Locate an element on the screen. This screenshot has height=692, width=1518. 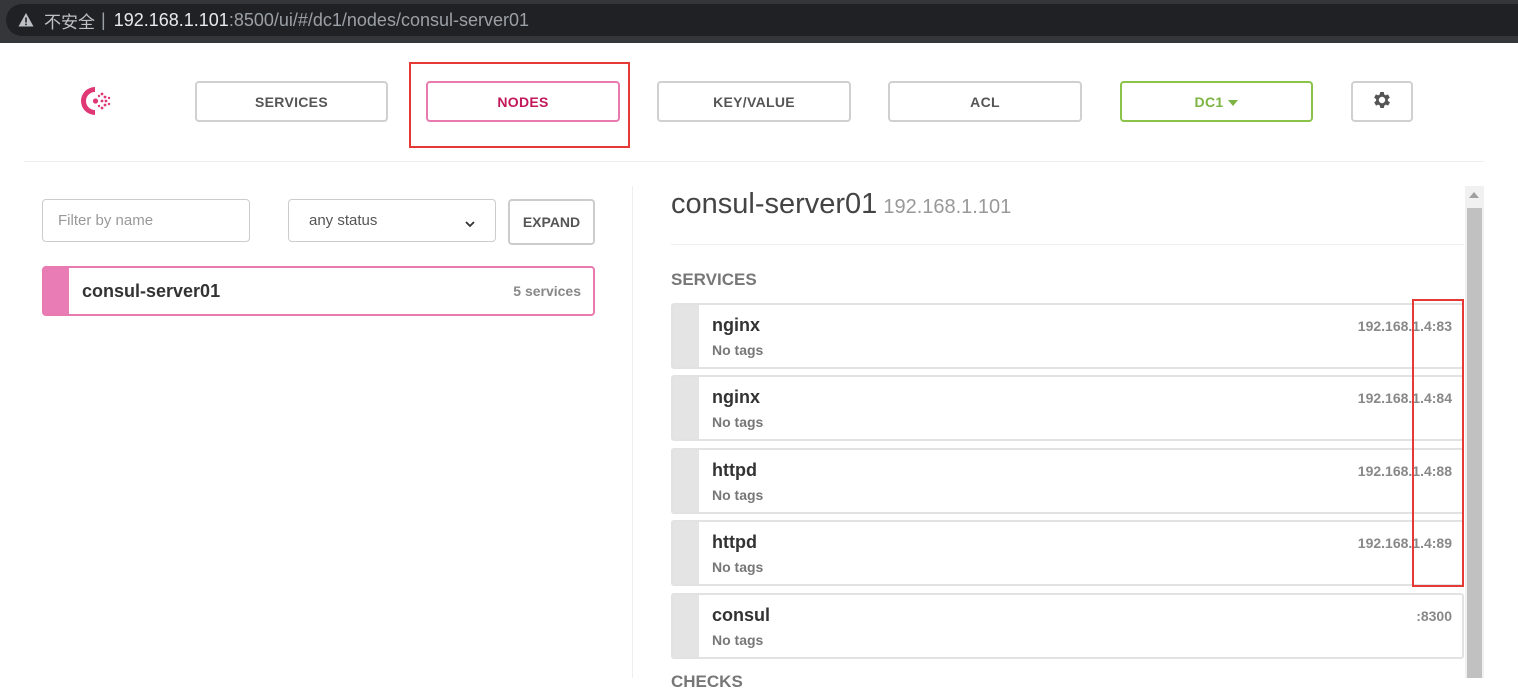
datacenter-label: DC1 is located at coordinates (1209, 101).